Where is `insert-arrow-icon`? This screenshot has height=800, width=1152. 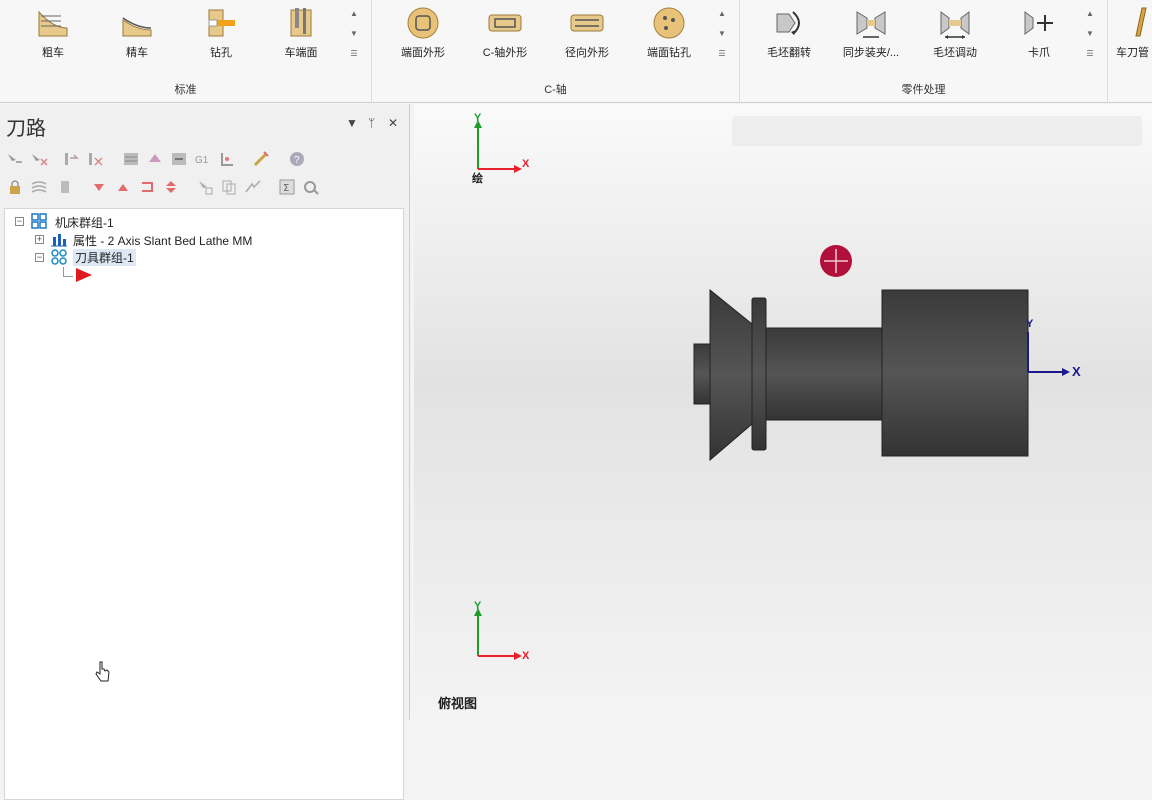 insert-arrow-icon is located at coordinates (147, 187).